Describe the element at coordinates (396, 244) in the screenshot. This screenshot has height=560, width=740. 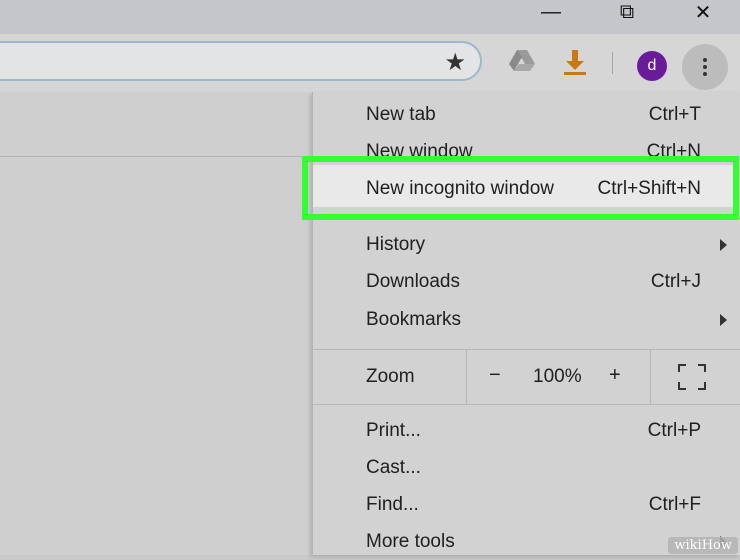
I see `menu-item-label: History` at that location.